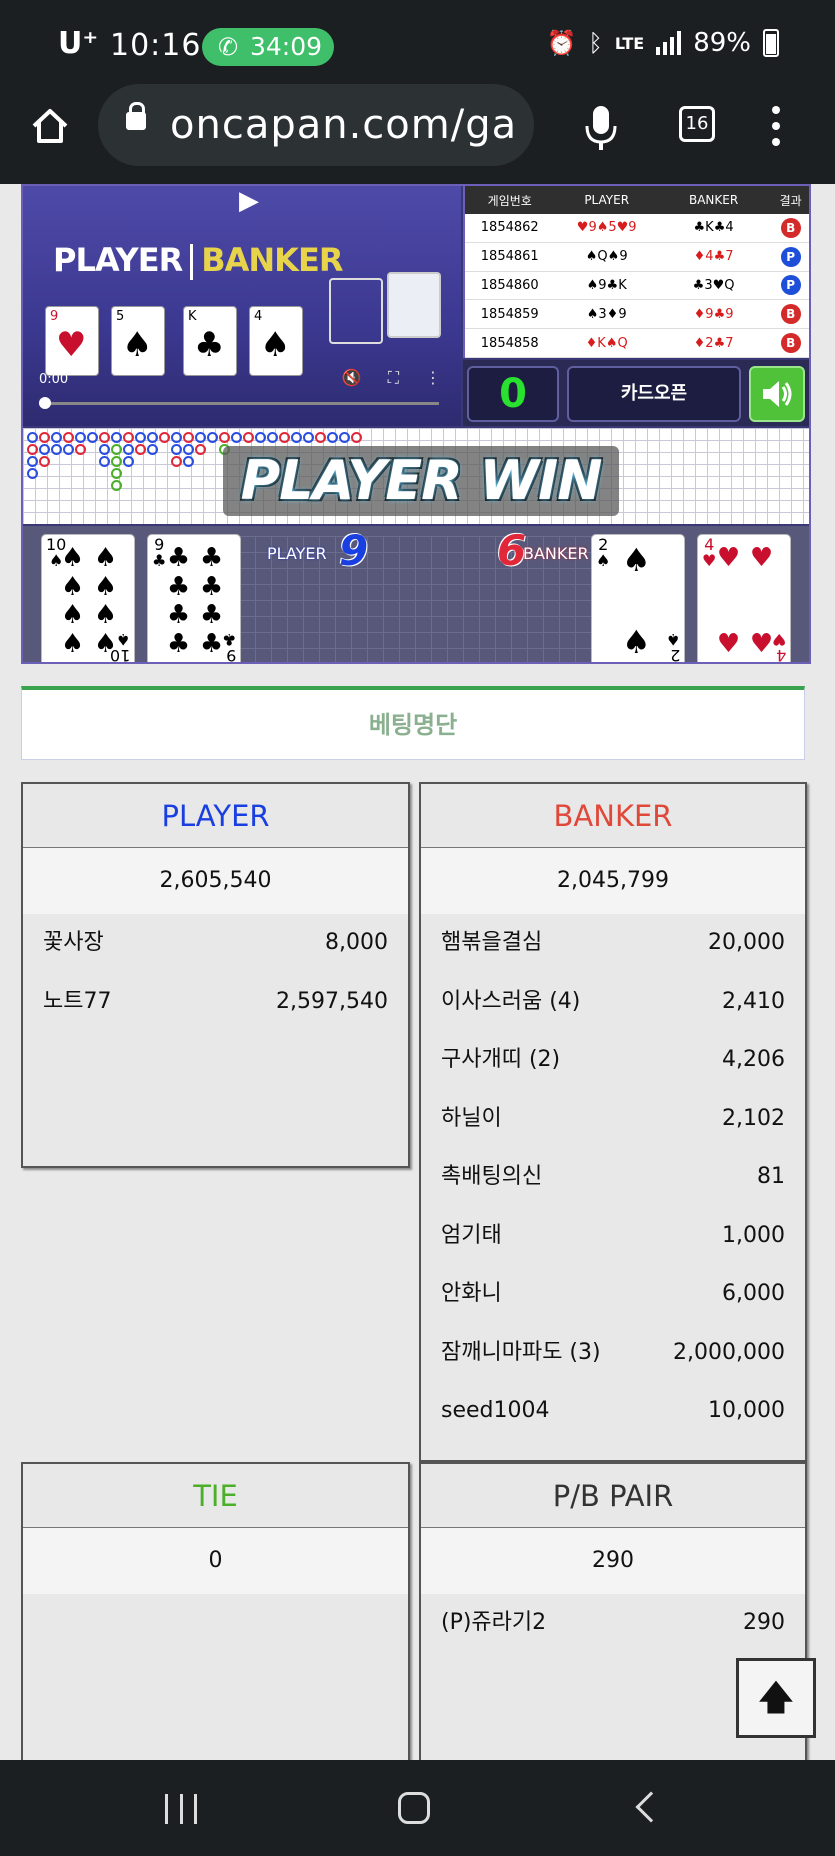 This screenshot has height=1856, width=835. I want to click on player-bet-list: 꽃사장 8,000 노트77 2,597,540, so click(215, 979).